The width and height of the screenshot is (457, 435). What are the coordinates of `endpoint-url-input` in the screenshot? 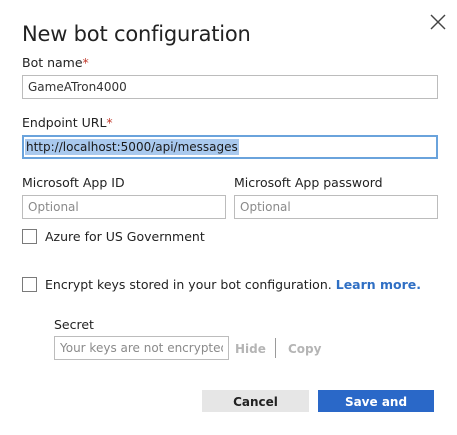 It's located at (230, 147).